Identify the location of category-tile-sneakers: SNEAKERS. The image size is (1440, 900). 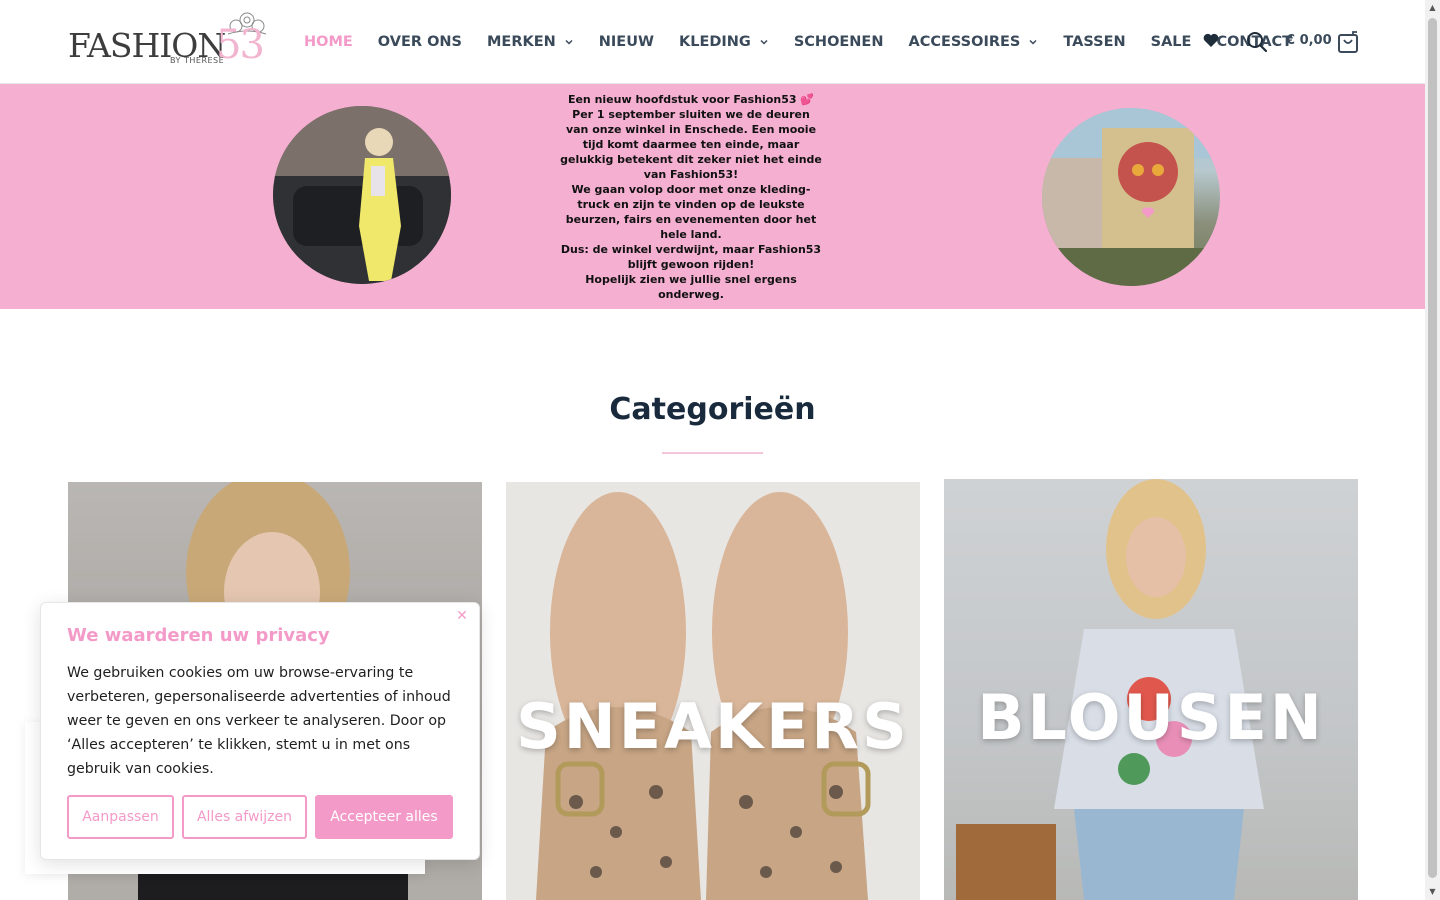
(713, 691).